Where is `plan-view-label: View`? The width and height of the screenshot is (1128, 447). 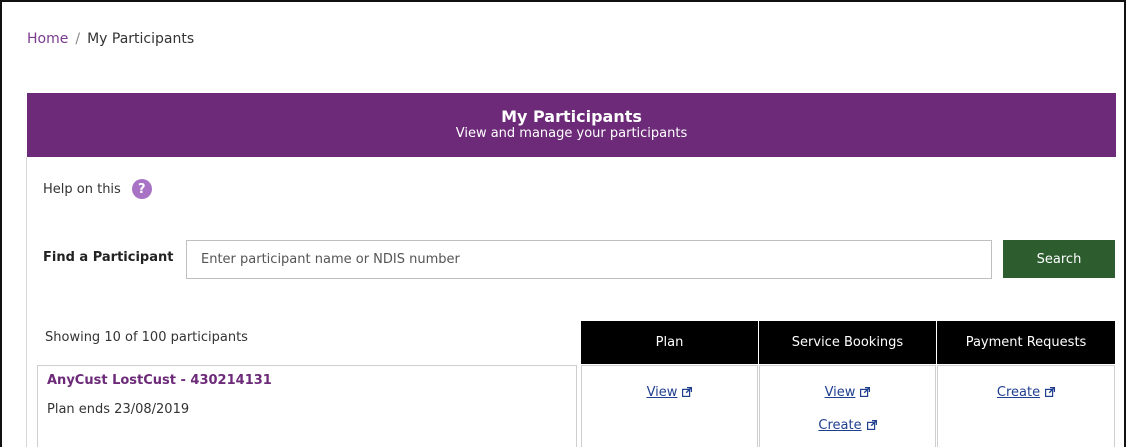 plan-view-label: View is located at coordinates (662, 392).